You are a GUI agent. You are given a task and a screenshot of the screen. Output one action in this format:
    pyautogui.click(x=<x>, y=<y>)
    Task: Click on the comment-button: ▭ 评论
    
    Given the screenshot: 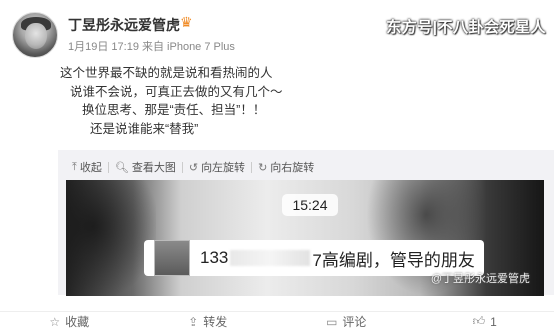 What is the action you would take?
    pyautogui.click(x=346, y=321)
    